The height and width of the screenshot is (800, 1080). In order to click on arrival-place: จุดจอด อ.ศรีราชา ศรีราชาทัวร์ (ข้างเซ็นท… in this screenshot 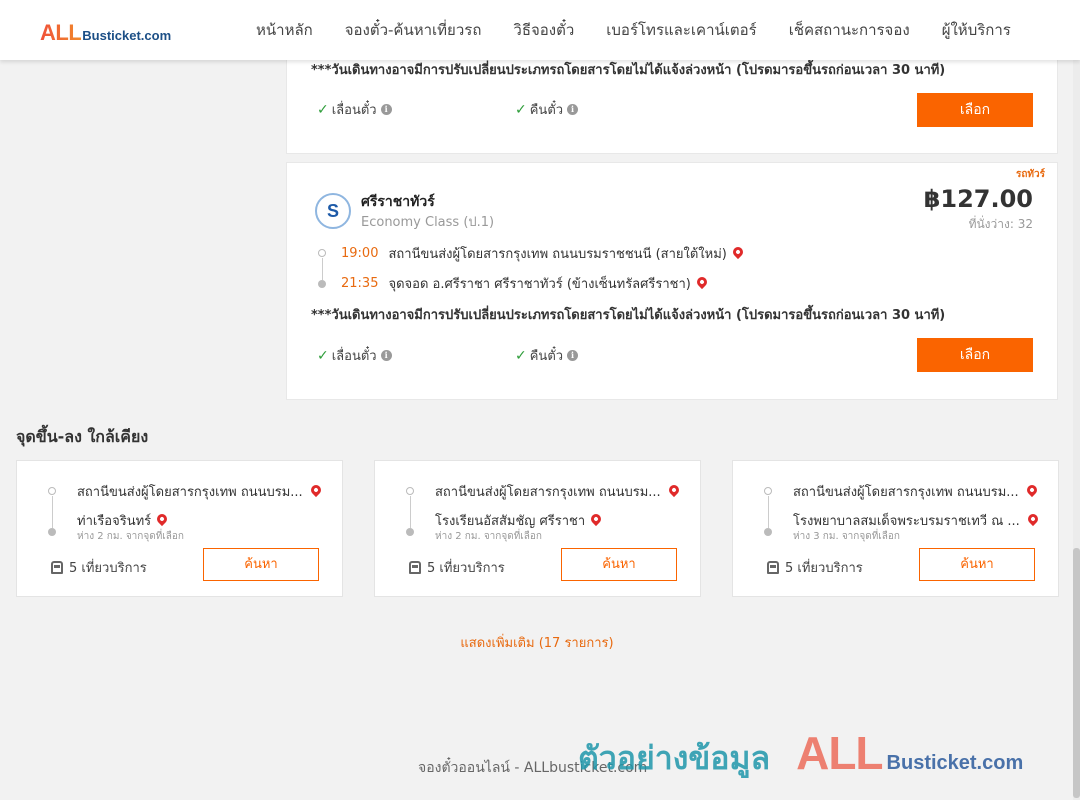, I will do `click(539, 284)`.